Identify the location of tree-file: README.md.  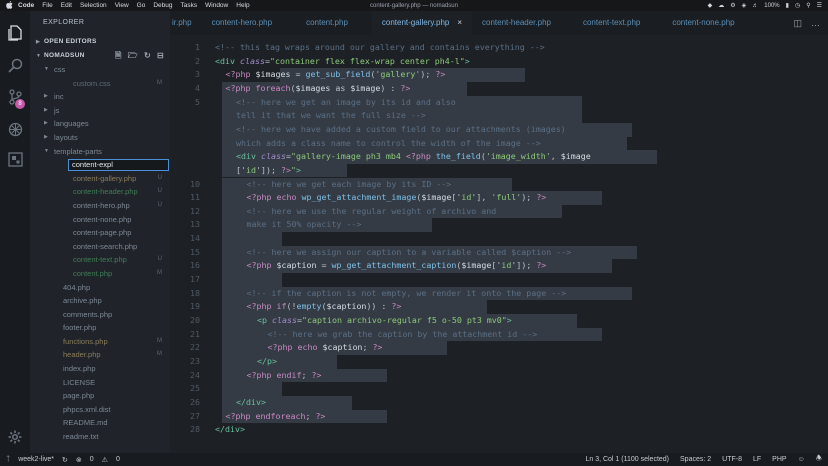
(100, 423).